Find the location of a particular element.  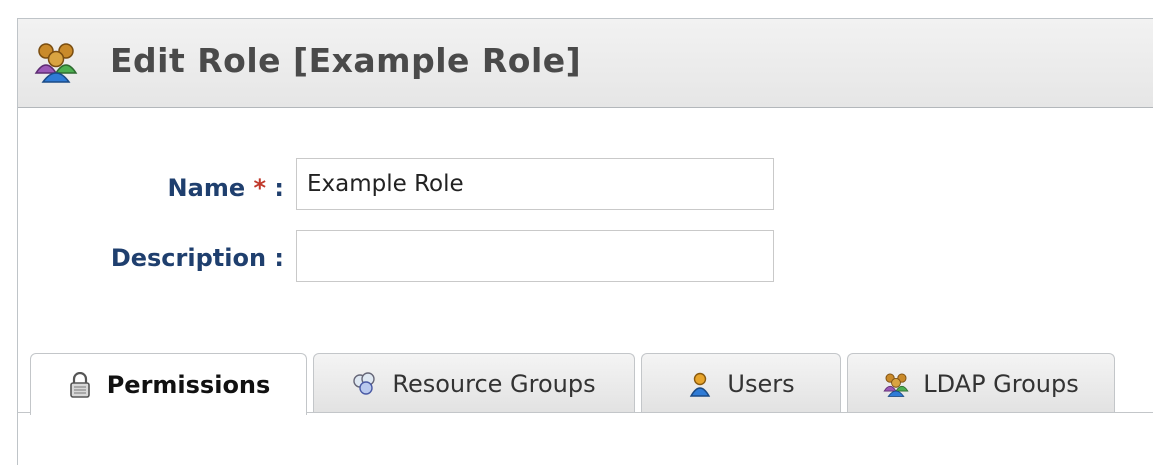

user-icon is located at coordinates (700, 384).